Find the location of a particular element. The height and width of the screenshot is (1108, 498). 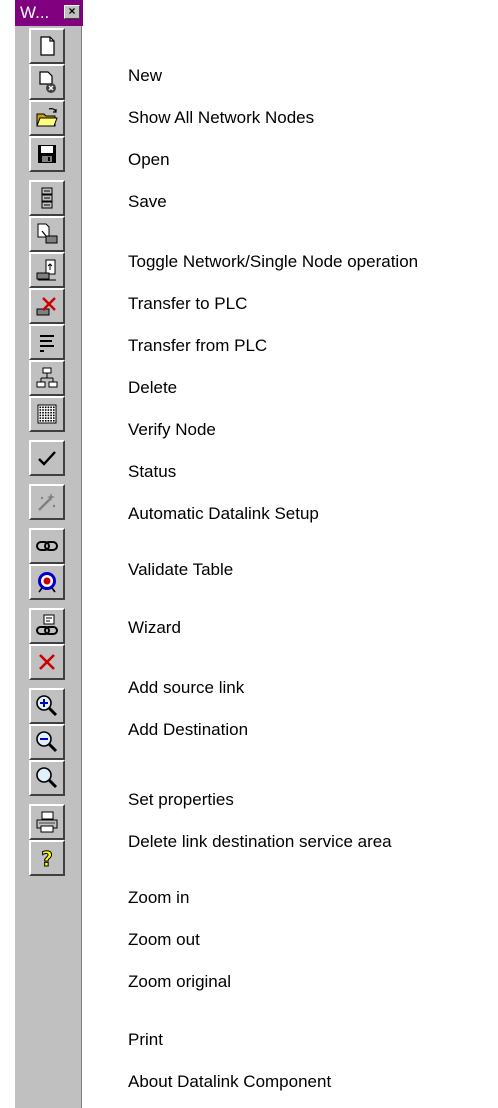

label-toggle-network: Toggle Network/Single Node operation is located at coordinates (273, 261).